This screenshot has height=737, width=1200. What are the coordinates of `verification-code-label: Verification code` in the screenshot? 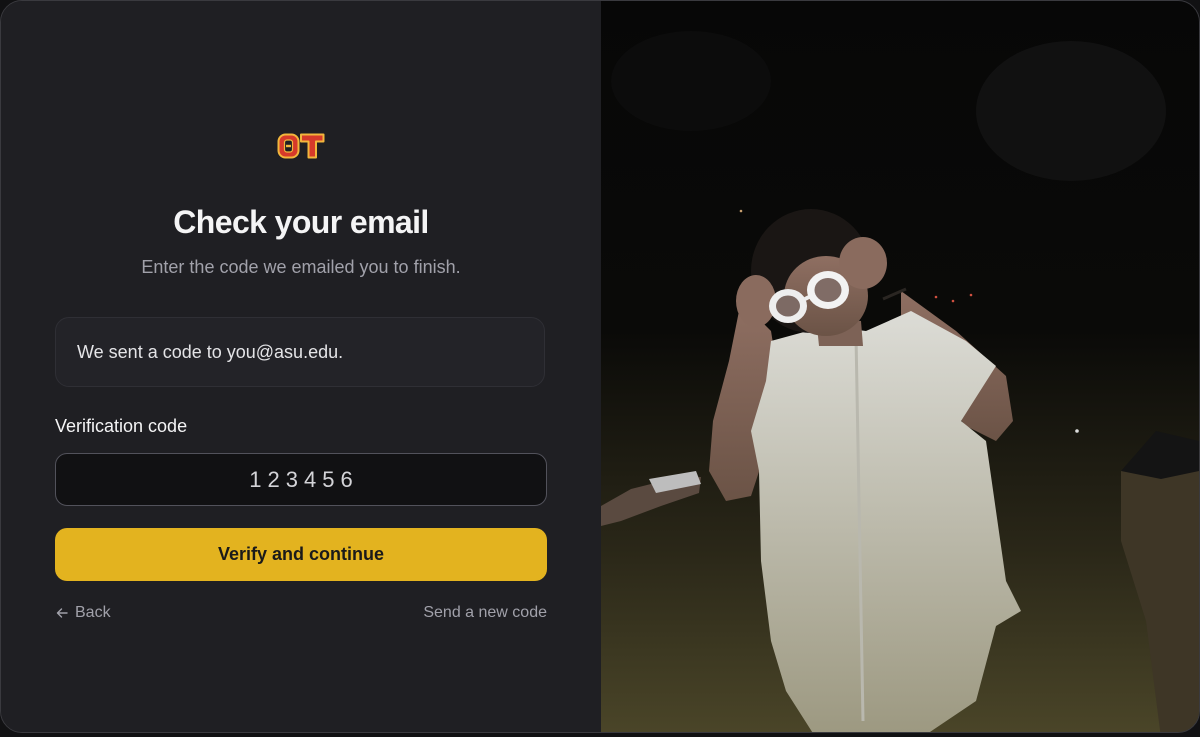 It's located at (121, 426).